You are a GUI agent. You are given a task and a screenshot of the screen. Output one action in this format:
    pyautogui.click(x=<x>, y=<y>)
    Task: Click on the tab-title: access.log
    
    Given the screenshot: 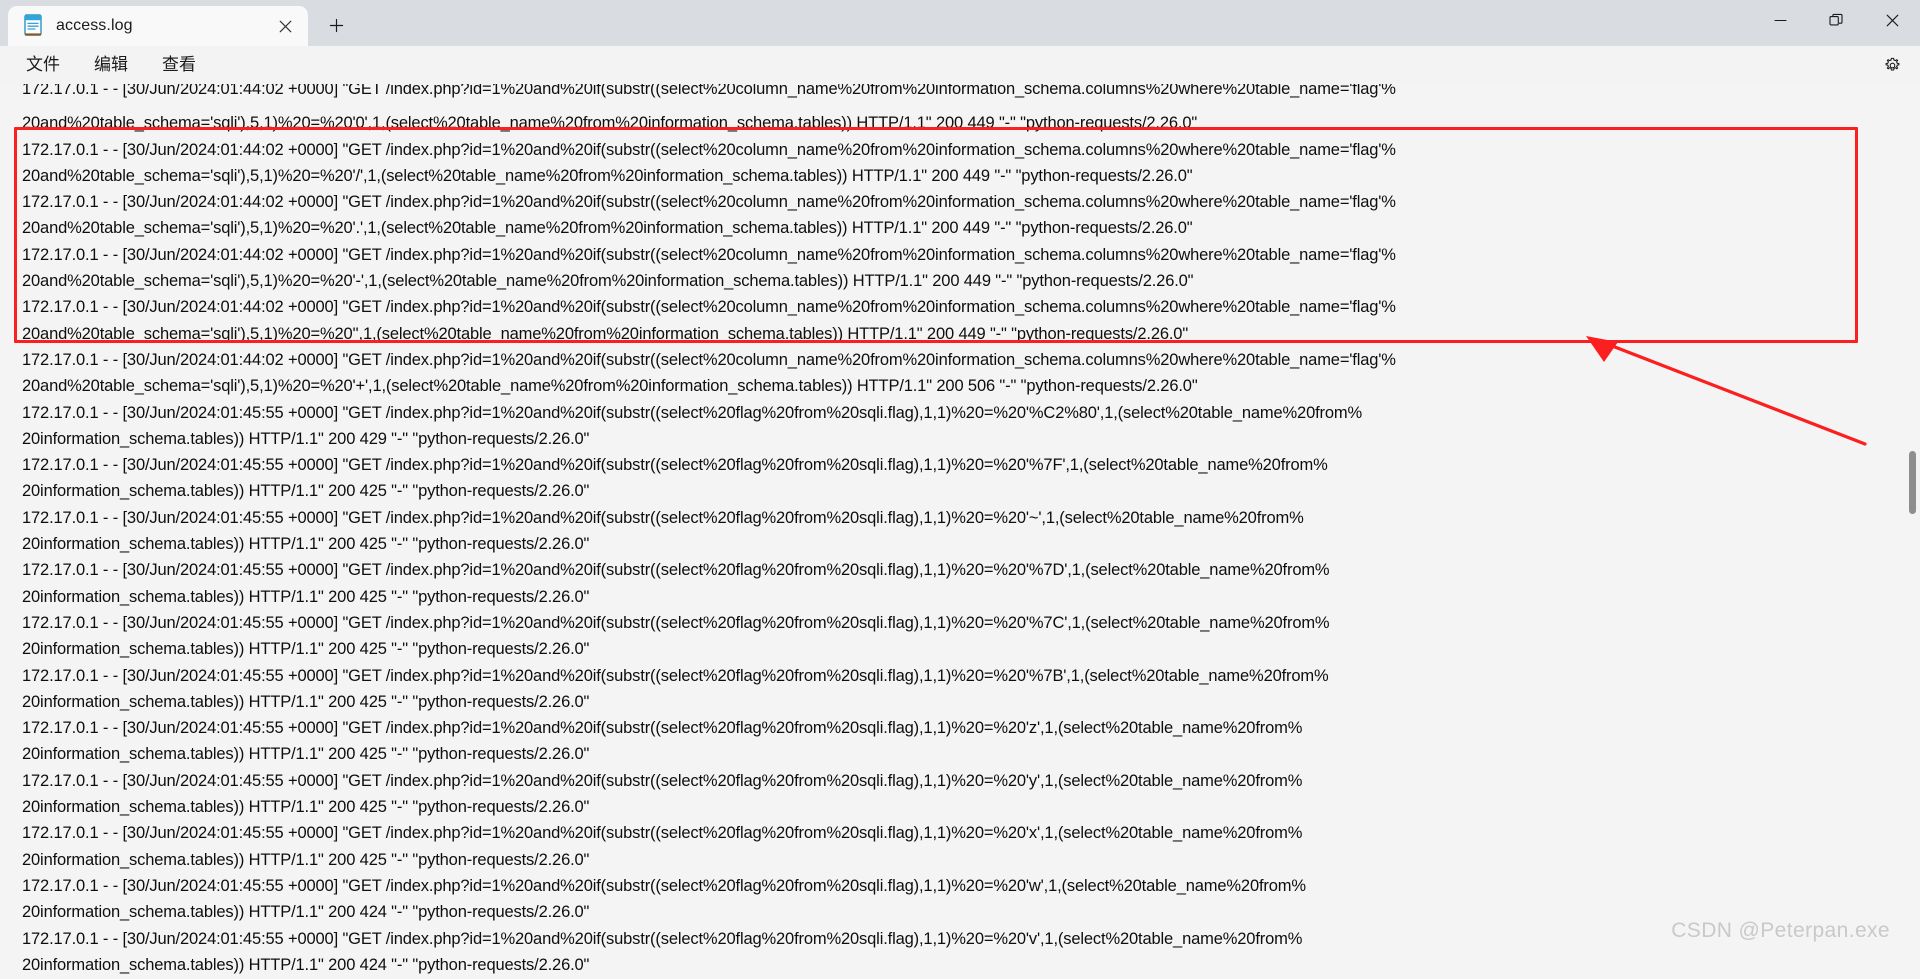 What is the action you would take?
    pyautogui.click(x=94, y=25)
    